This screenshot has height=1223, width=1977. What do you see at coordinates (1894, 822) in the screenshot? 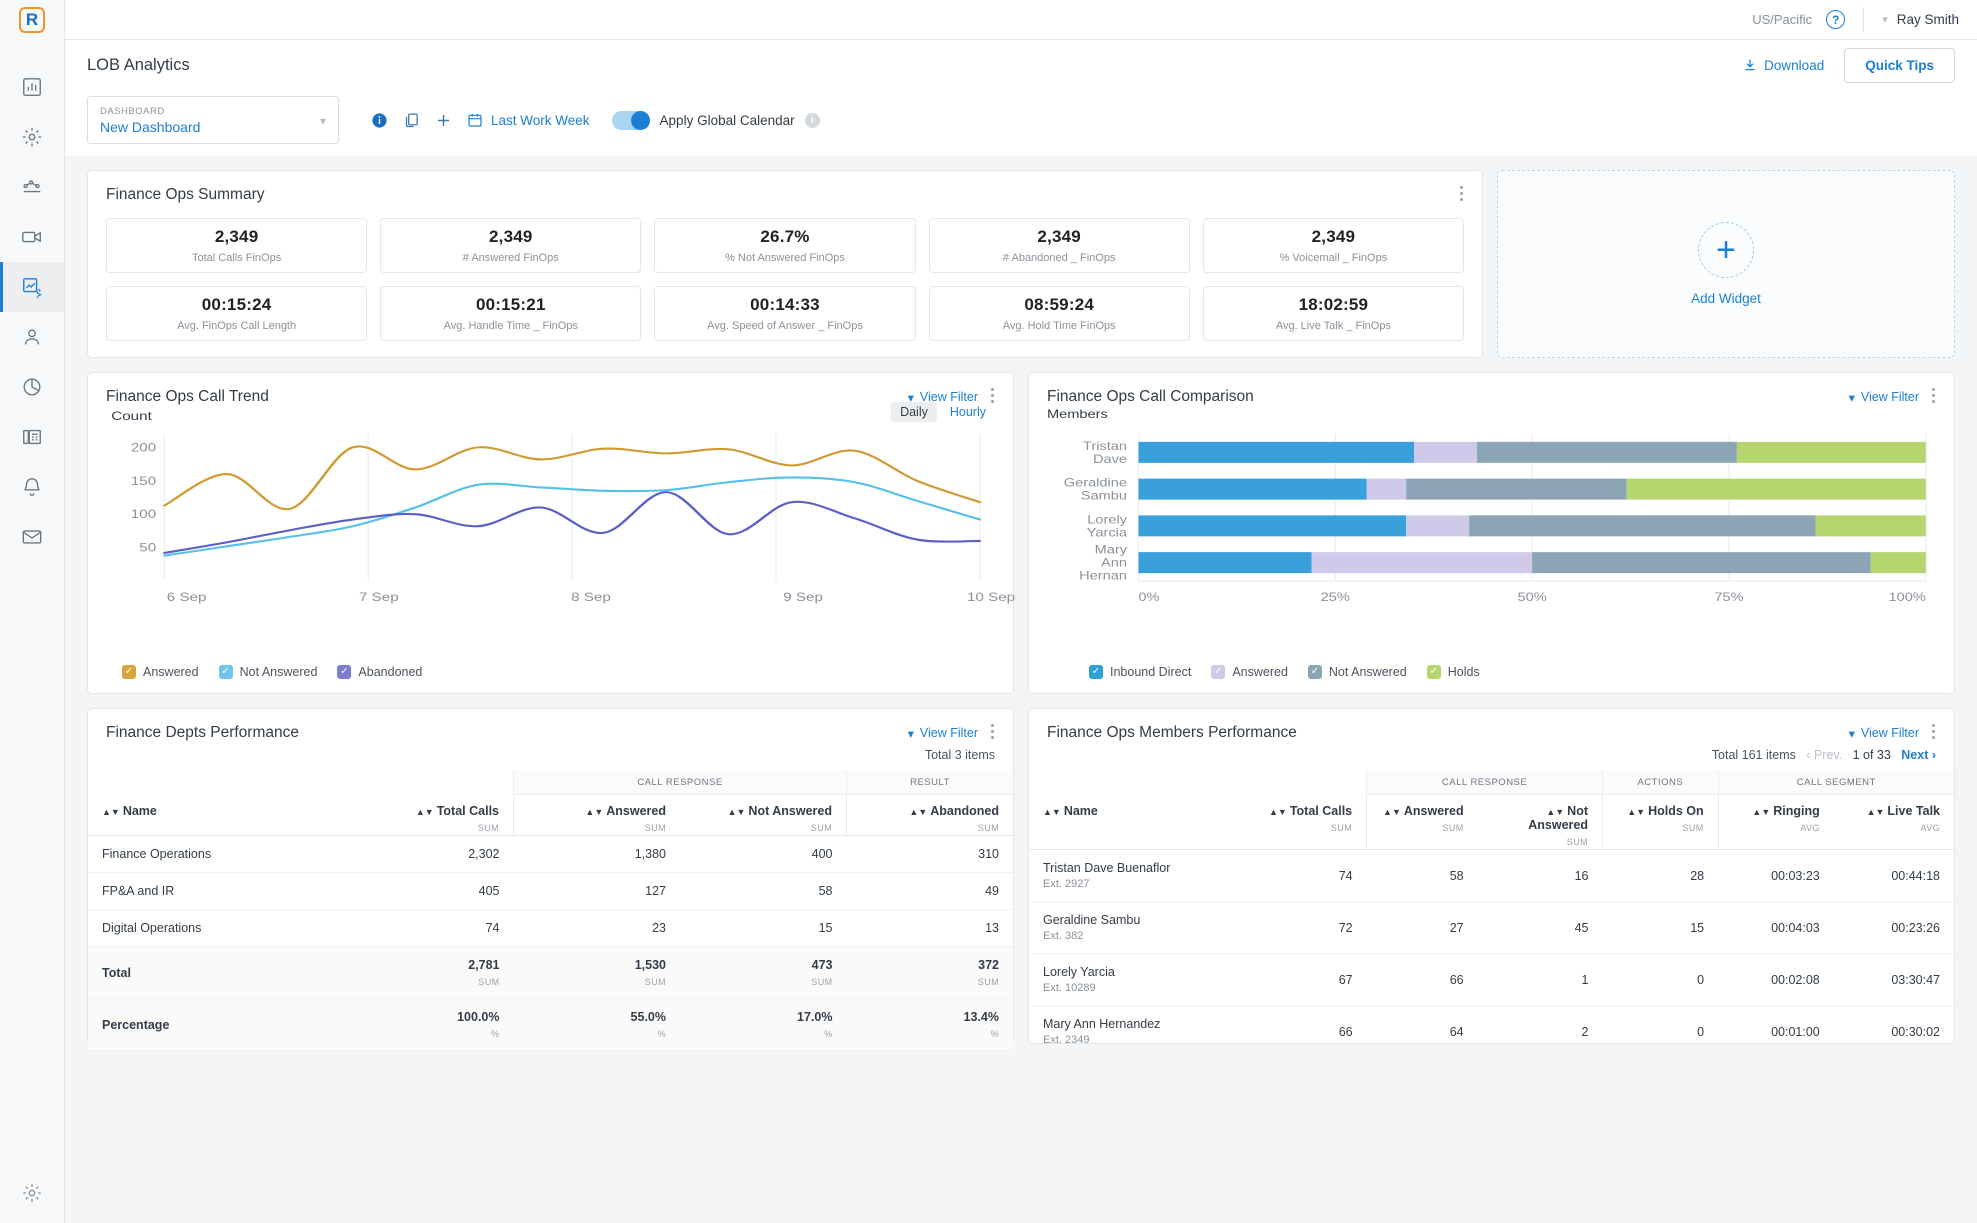
I see `members-col-live-talk: ▲▼ Live Talk AVG` at bounding box center [1894, 822].